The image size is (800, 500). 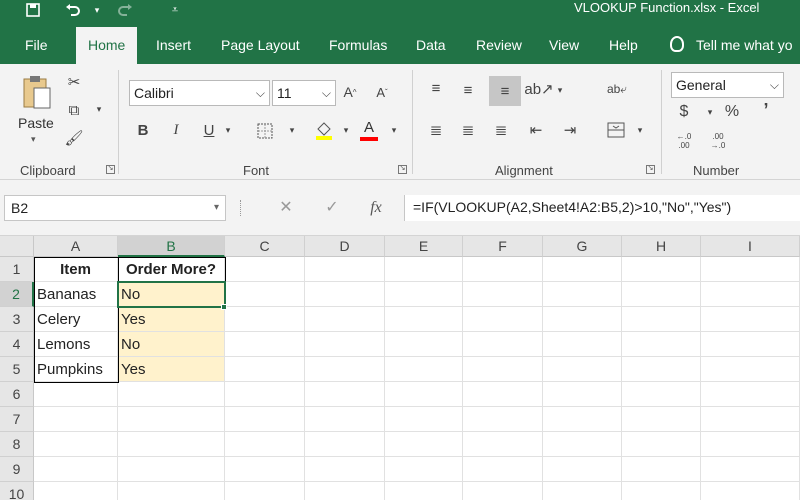 What do you see at coordinates (265, 131) in the screenshot?
I see `borders-icon` at bounding box center [265, 131].